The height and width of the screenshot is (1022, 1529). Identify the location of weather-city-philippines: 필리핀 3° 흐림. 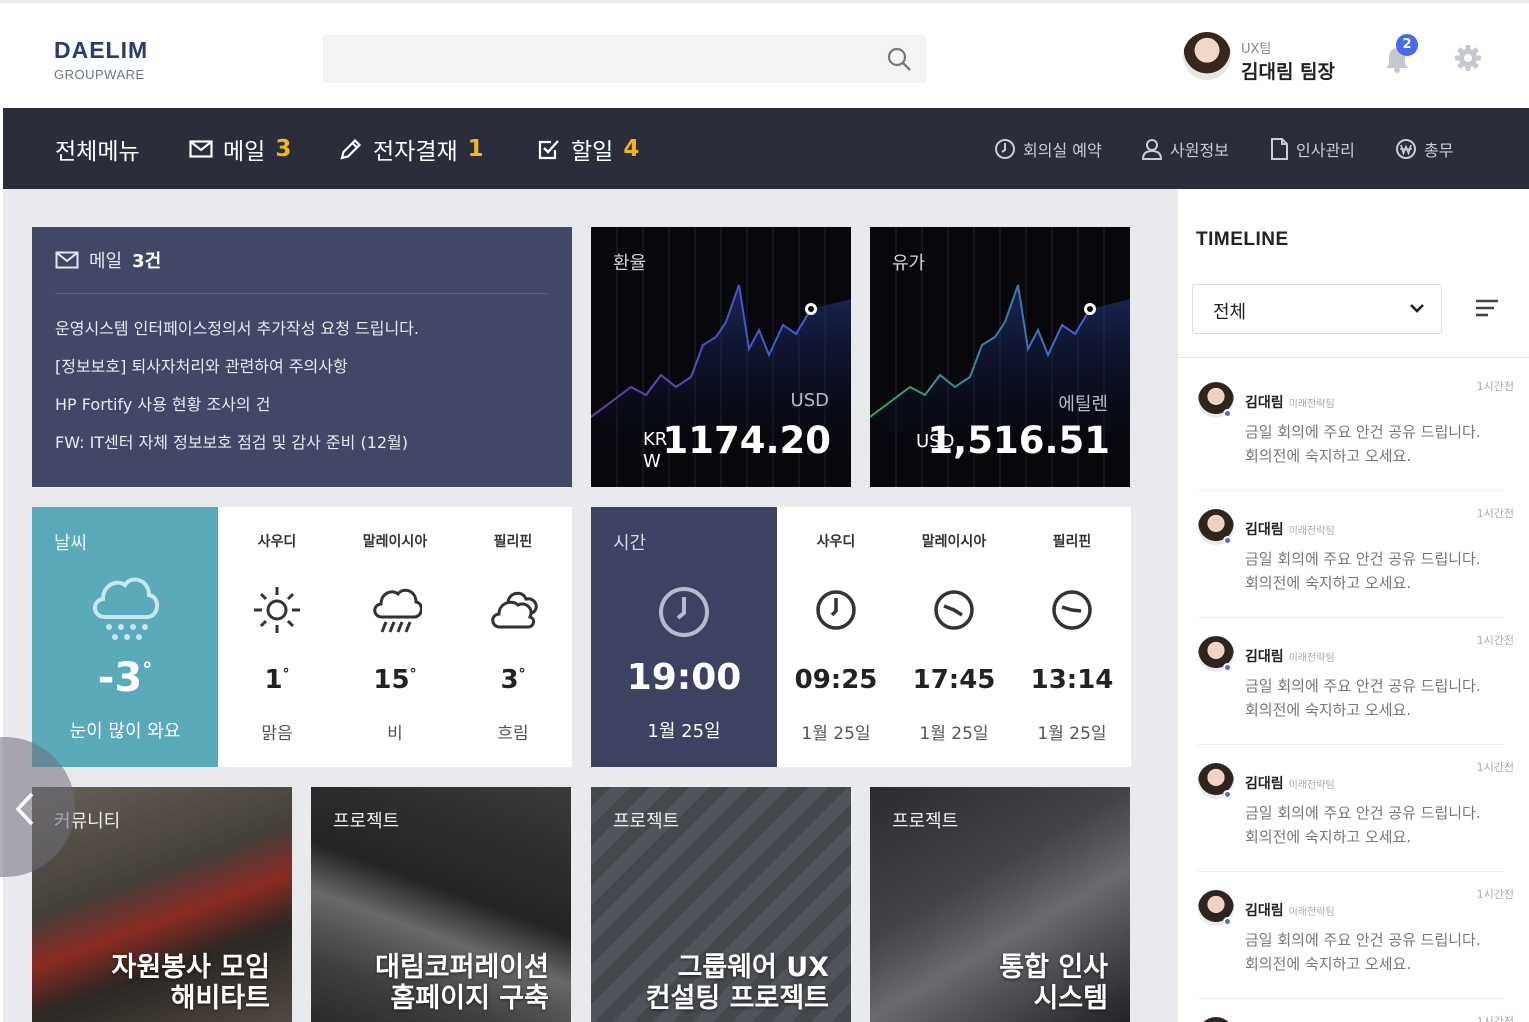
(513, 637).